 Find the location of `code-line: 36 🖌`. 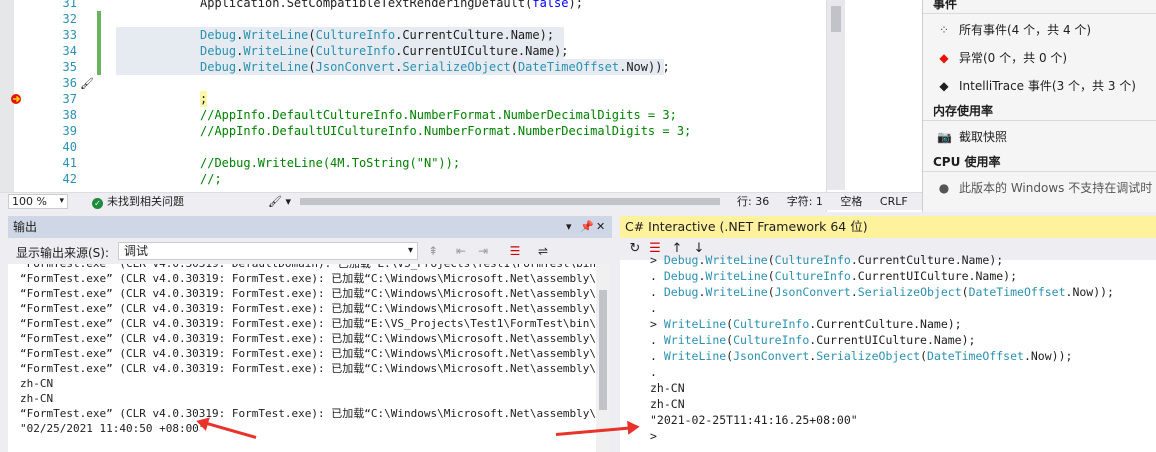

code-line: 36 🖌 is located at coordinates (413, 83).